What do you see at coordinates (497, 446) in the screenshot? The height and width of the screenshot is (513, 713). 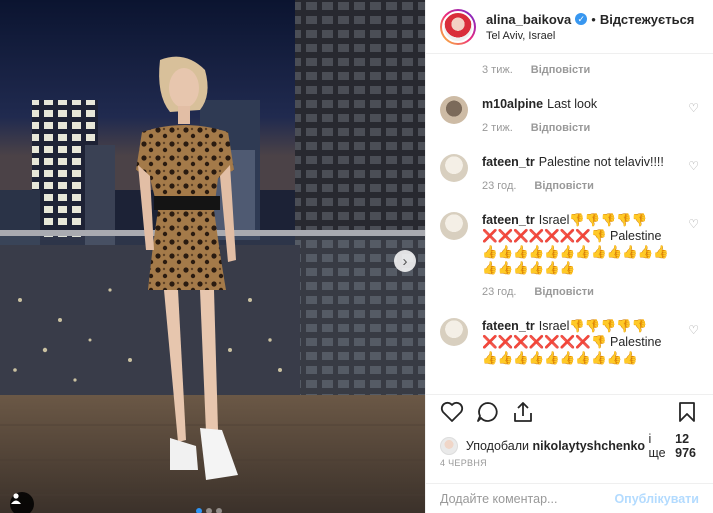 I see `likes-prefix: Уподобали` at bounding box center [497, 446].